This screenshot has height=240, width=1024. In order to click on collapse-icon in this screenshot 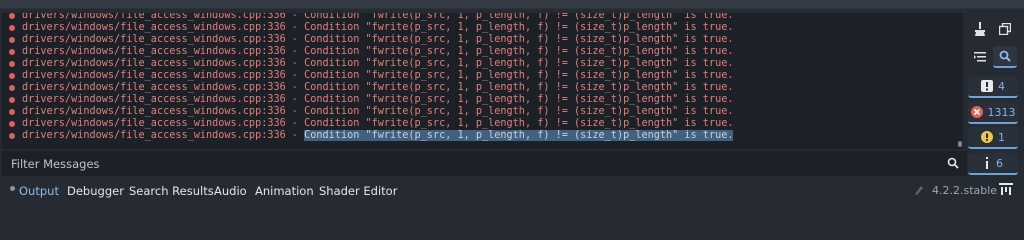, I will do `click(980, 57)`.